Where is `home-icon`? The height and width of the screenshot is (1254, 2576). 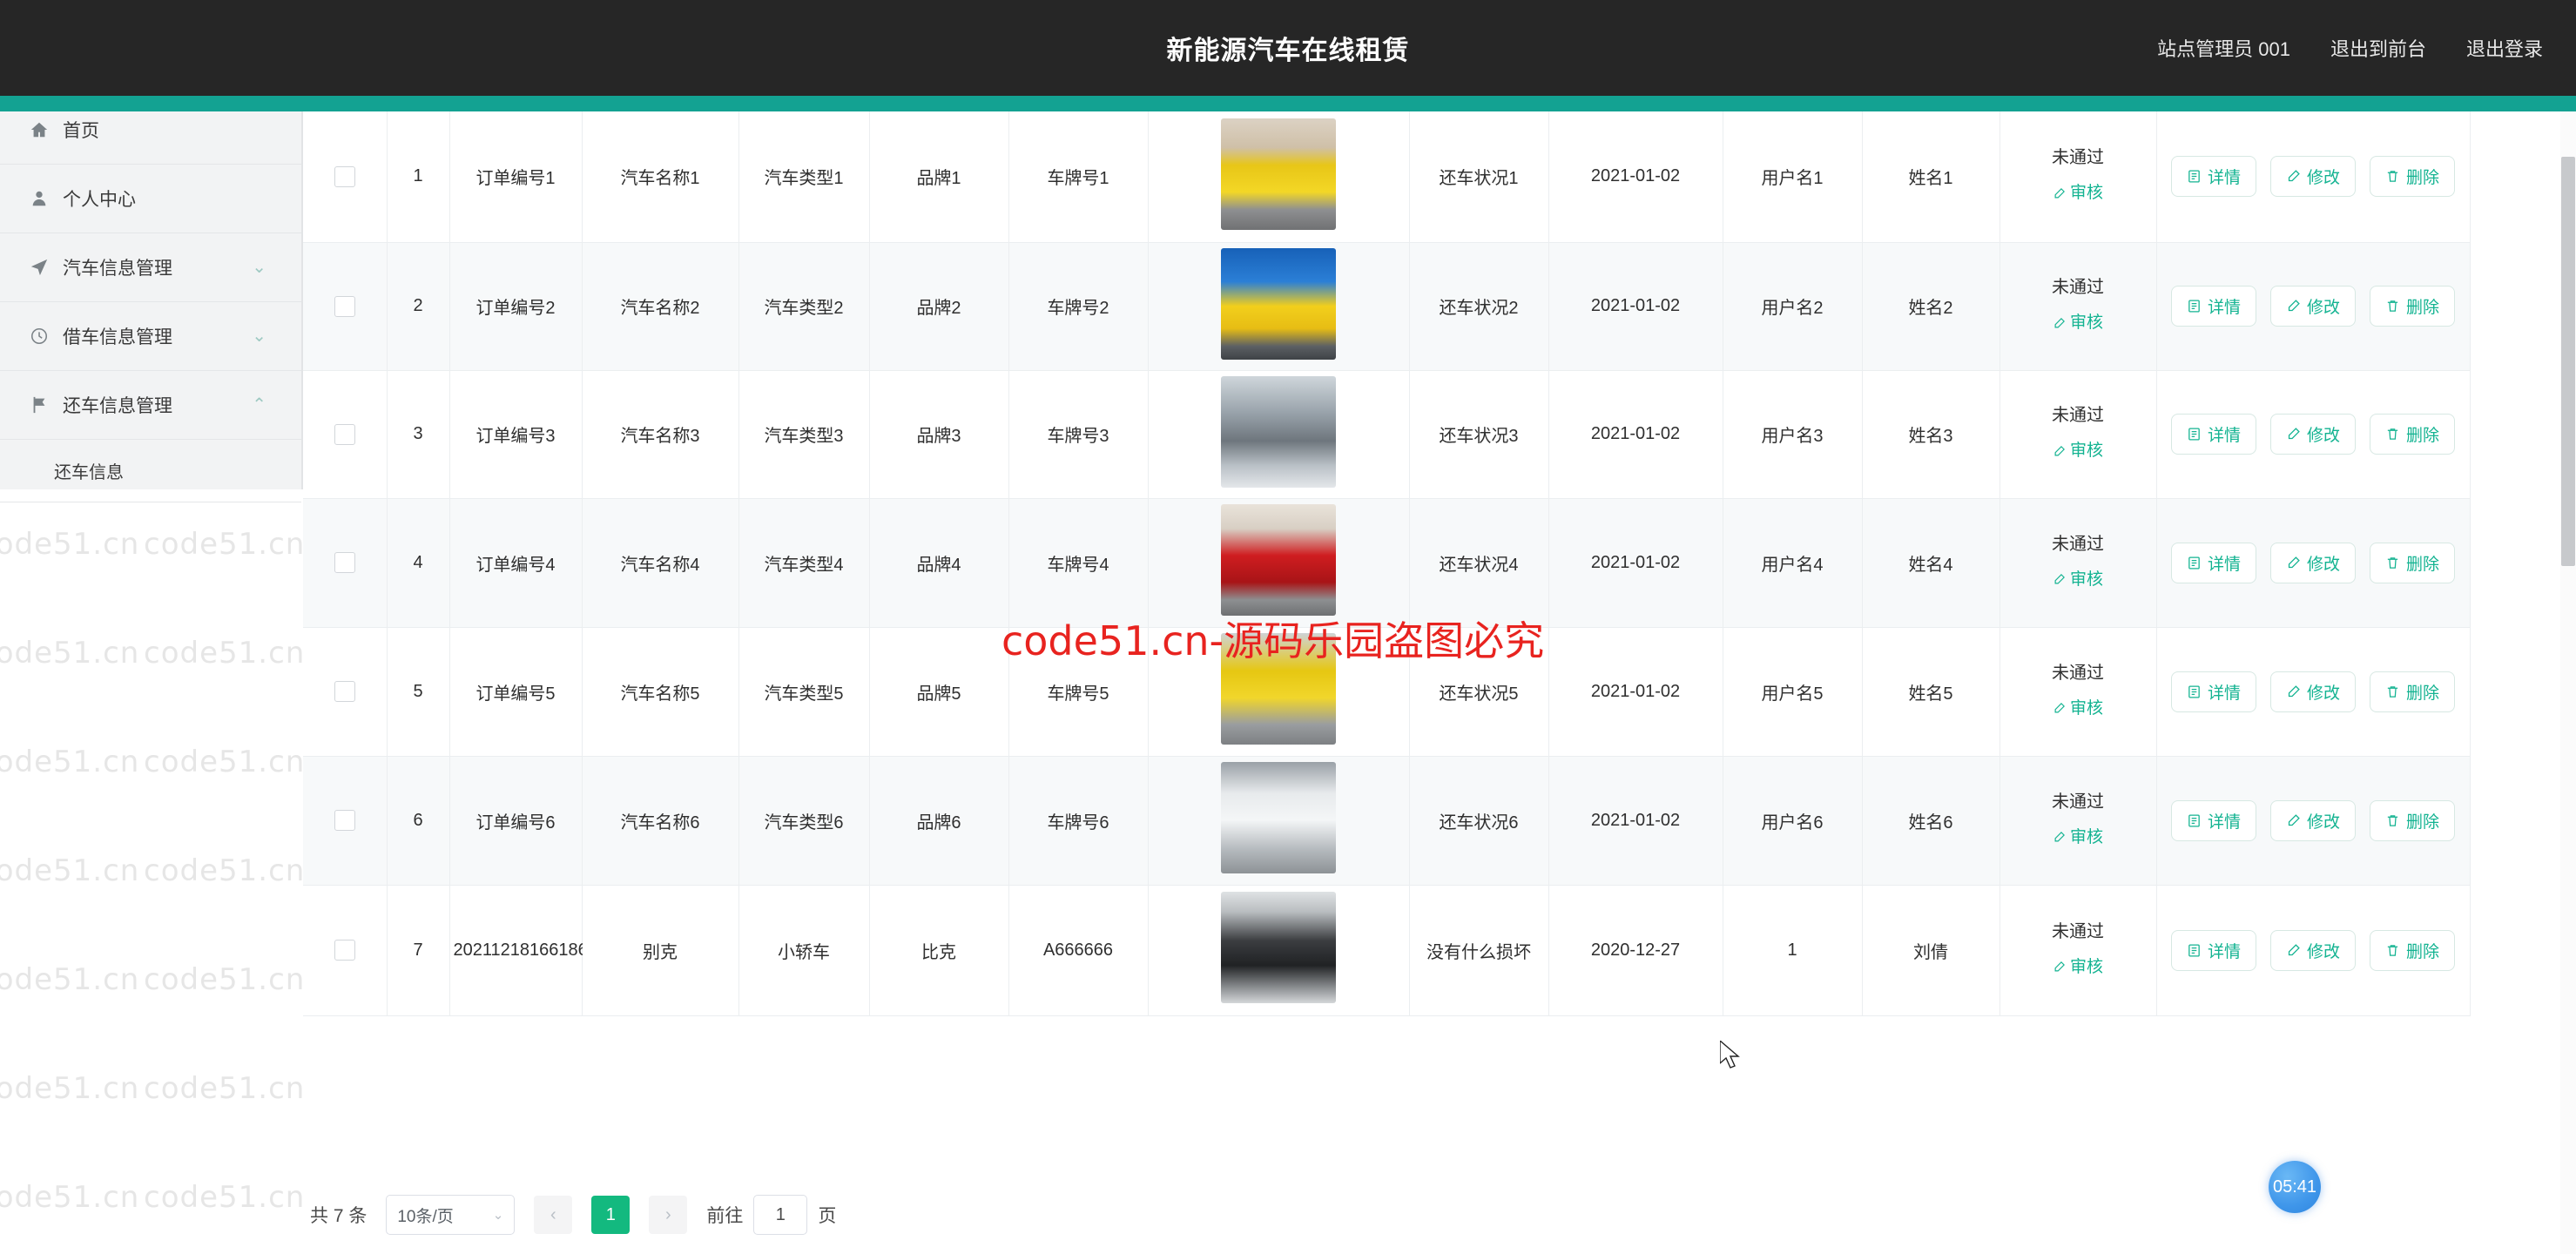 home-icon is located at coordinates (39, 130).